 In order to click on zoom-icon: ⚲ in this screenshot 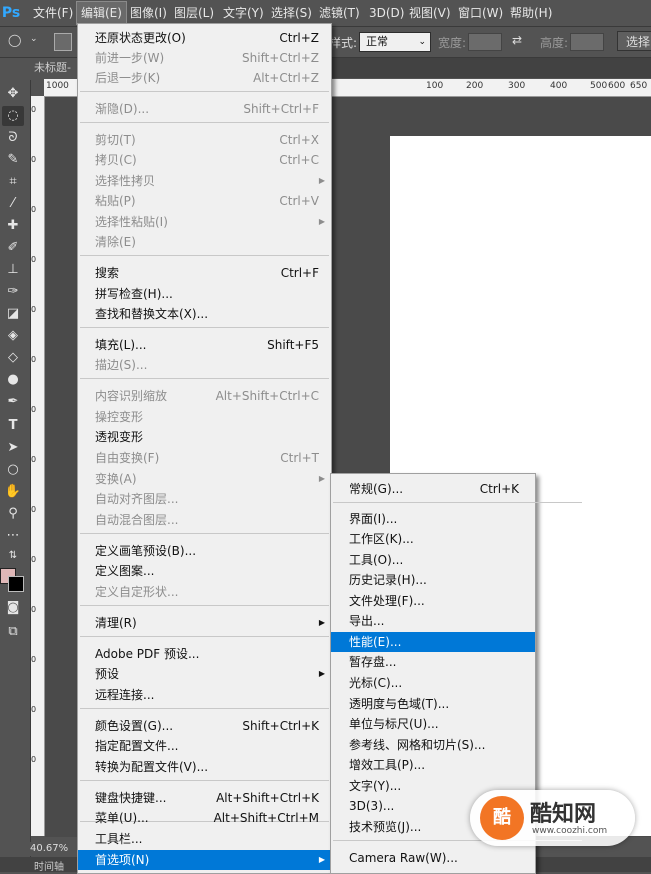, I will do `click(13, 514)`.